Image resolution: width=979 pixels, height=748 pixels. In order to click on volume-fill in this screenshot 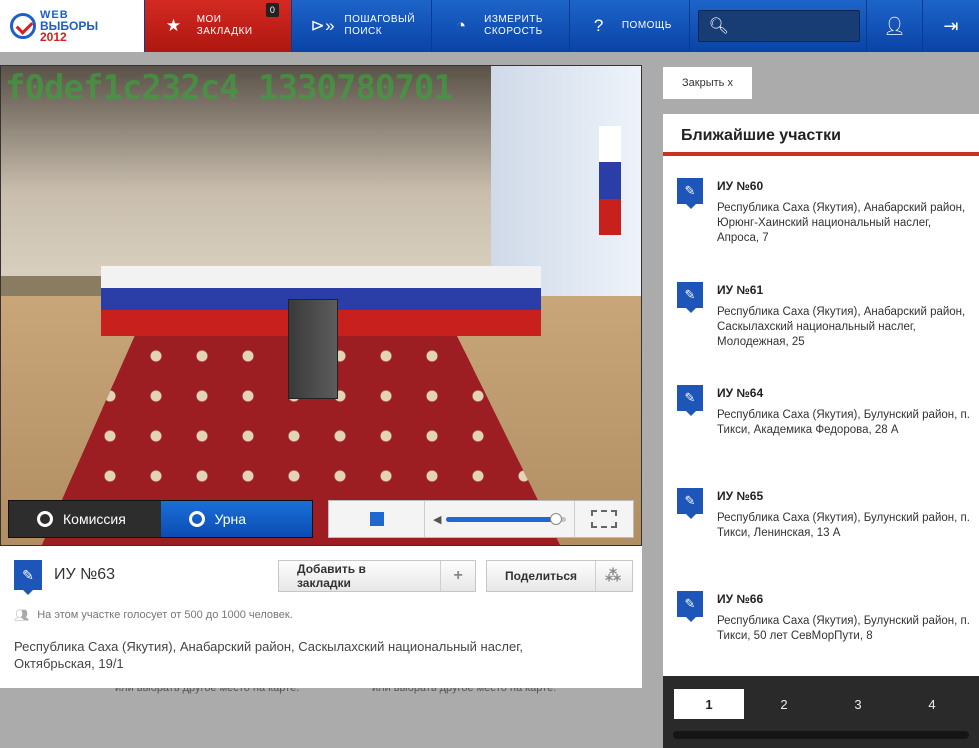, I will do `click(501, 519)`.